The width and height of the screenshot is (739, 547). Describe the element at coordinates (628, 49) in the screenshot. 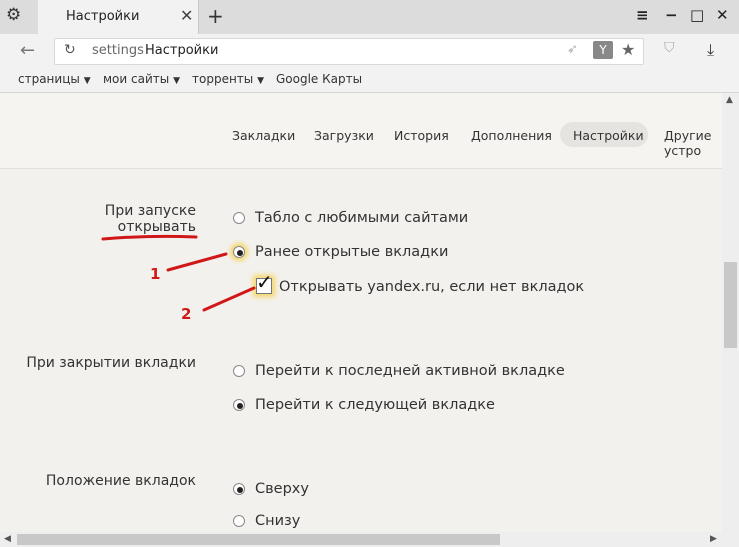

I see `star-icon: ★` at that location.